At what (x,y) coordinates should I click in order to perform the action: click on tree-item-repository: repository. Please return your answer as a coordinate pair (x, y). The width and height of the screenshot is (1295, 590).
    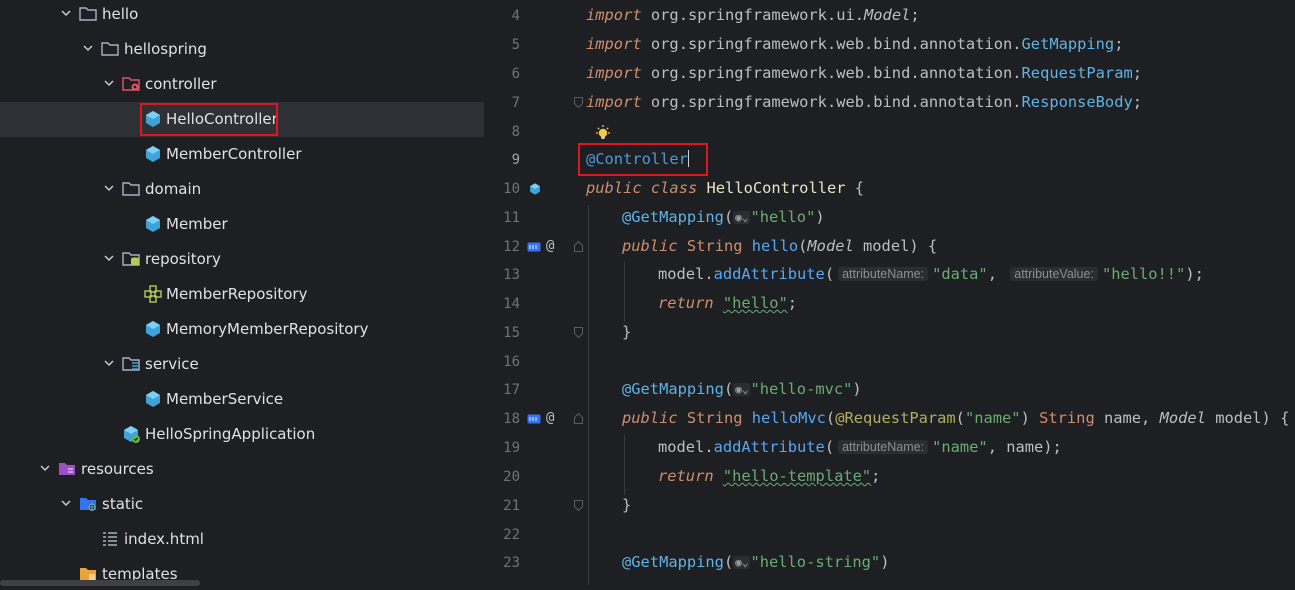
    Looking at the image, I should click on (242, 259).